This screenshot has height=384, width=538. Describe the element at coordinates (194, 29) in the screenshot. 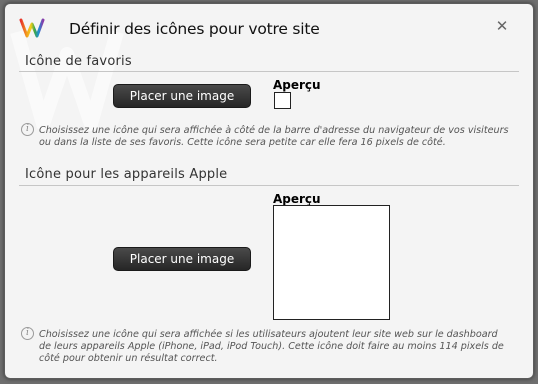

I see `dialog-title: Définir des icônes pour votre site` at that location.